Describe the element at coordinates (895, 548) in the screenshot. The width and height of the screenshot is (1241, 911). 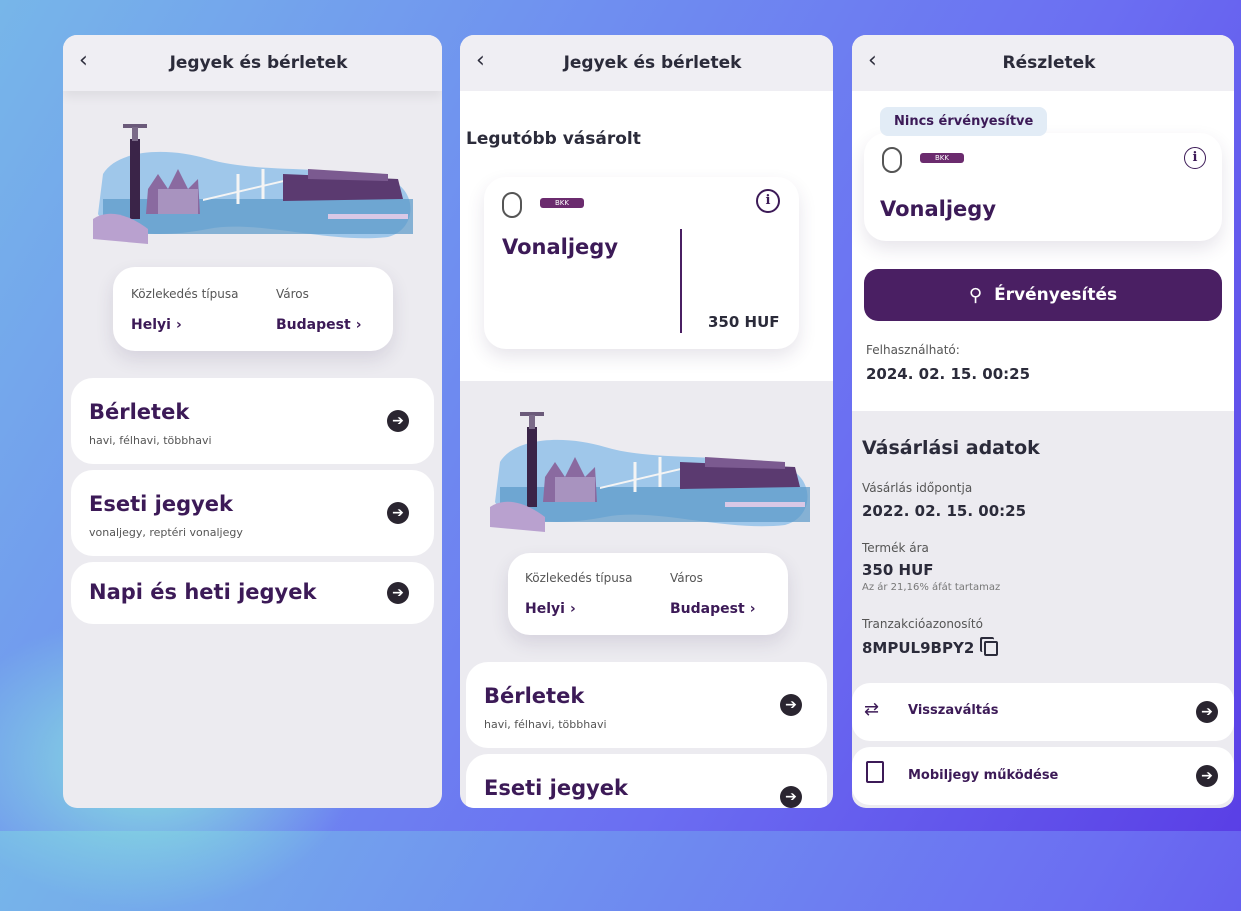
I see `price-label: Termék ára` at that location.